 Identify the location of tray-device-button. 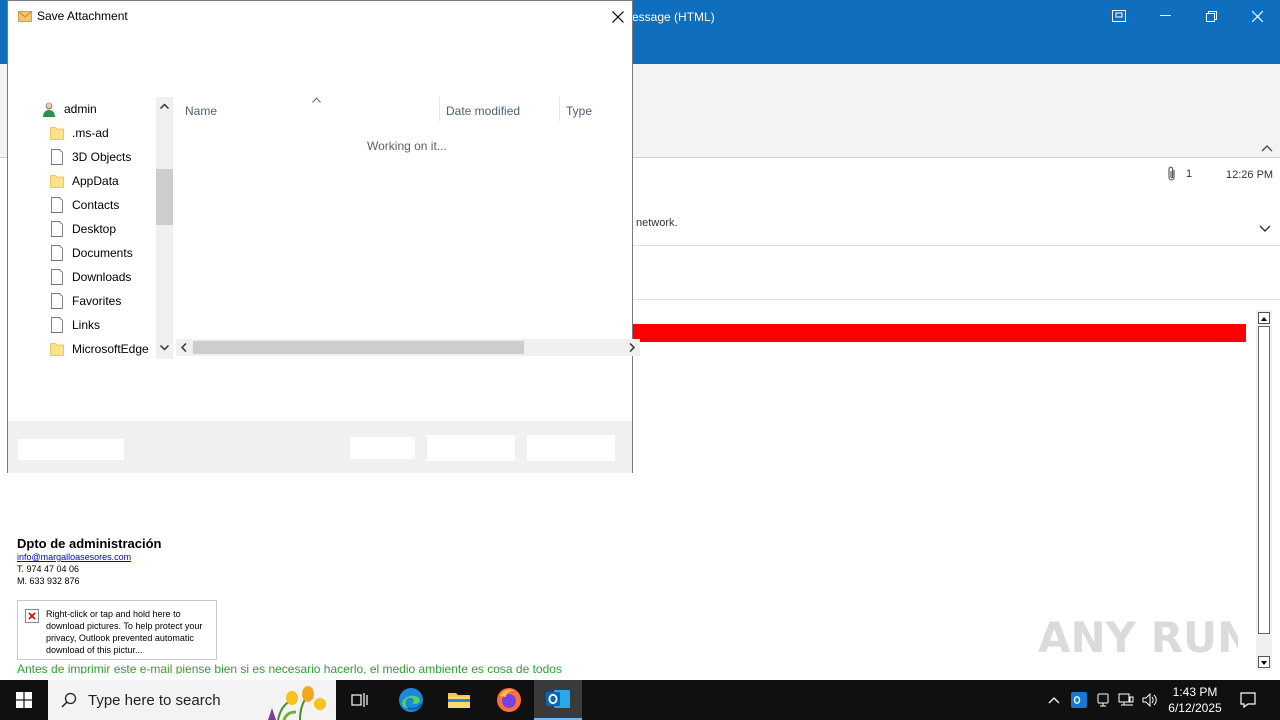
(1103, 700).